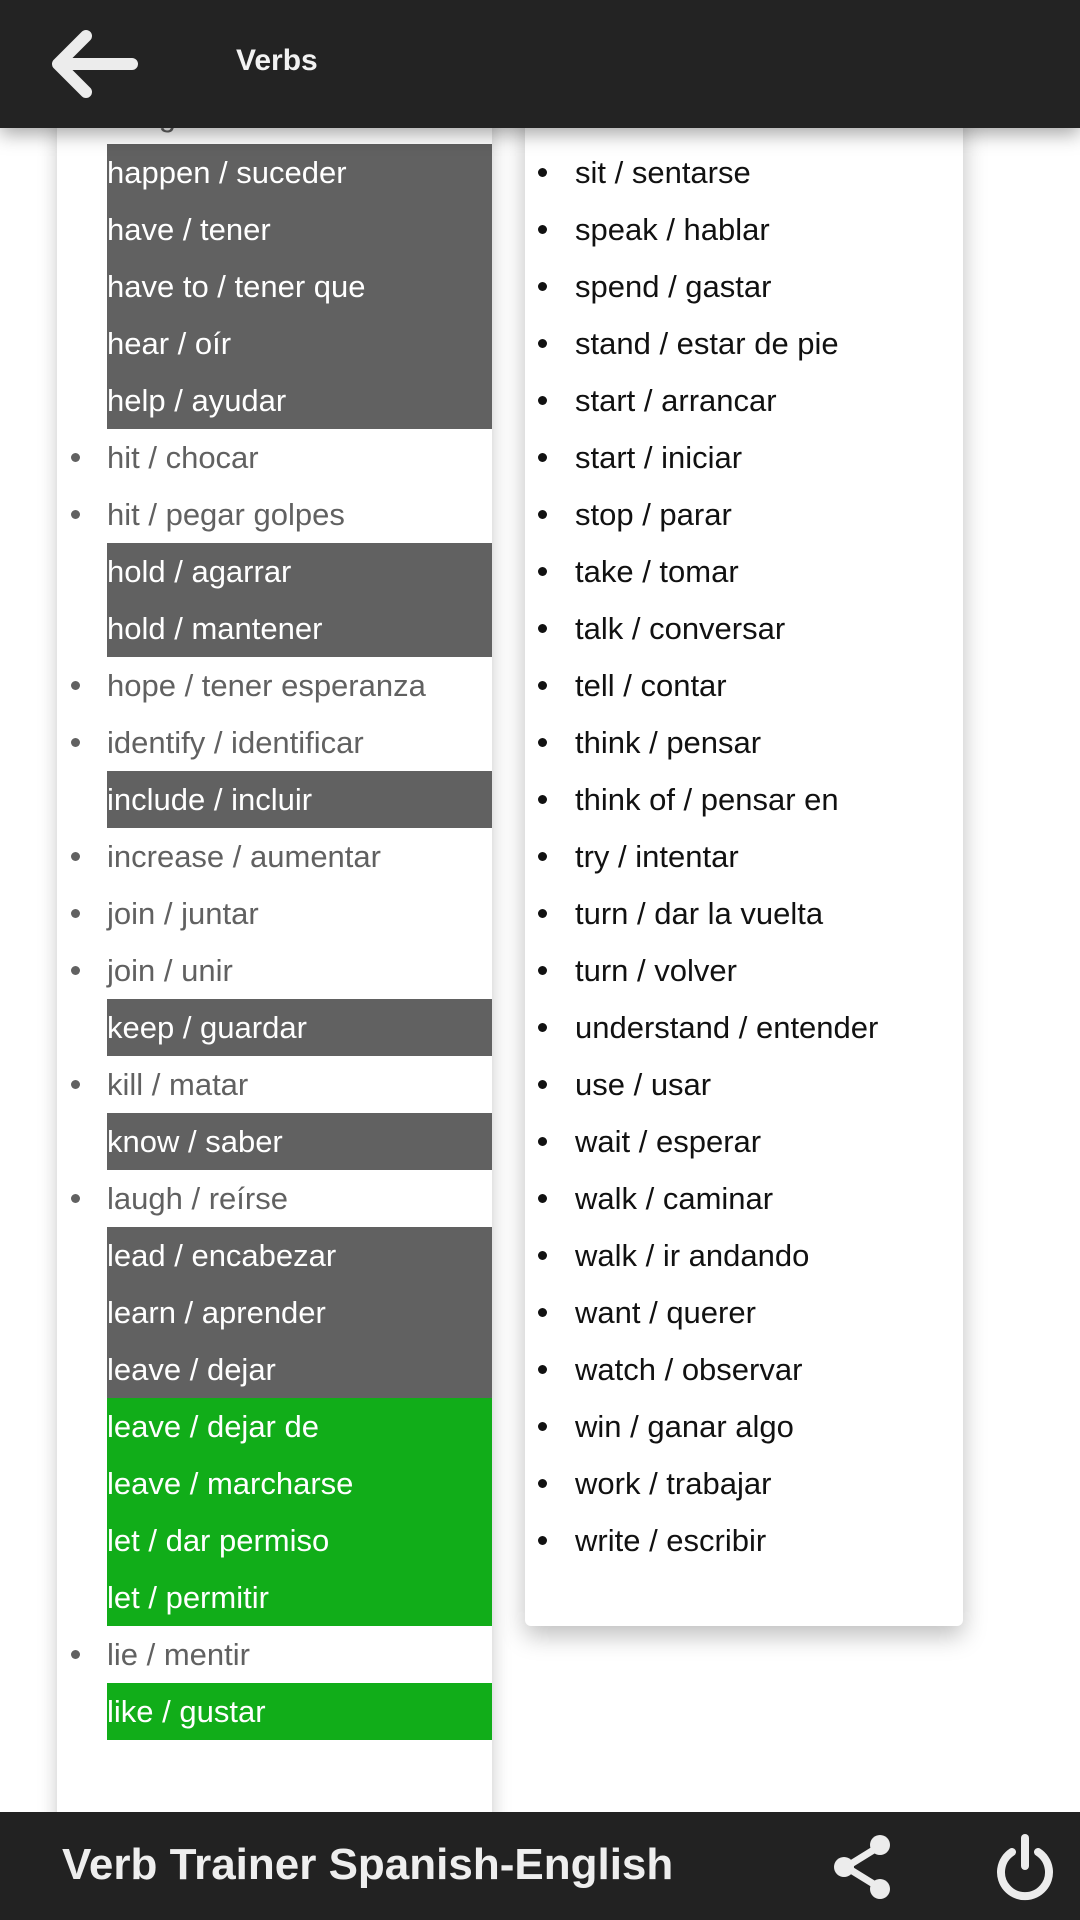  What do you see at coordinates (665, 1312) in the screenshot?
I see `verb-label: want / querer` at bounding box center [665, 1312].